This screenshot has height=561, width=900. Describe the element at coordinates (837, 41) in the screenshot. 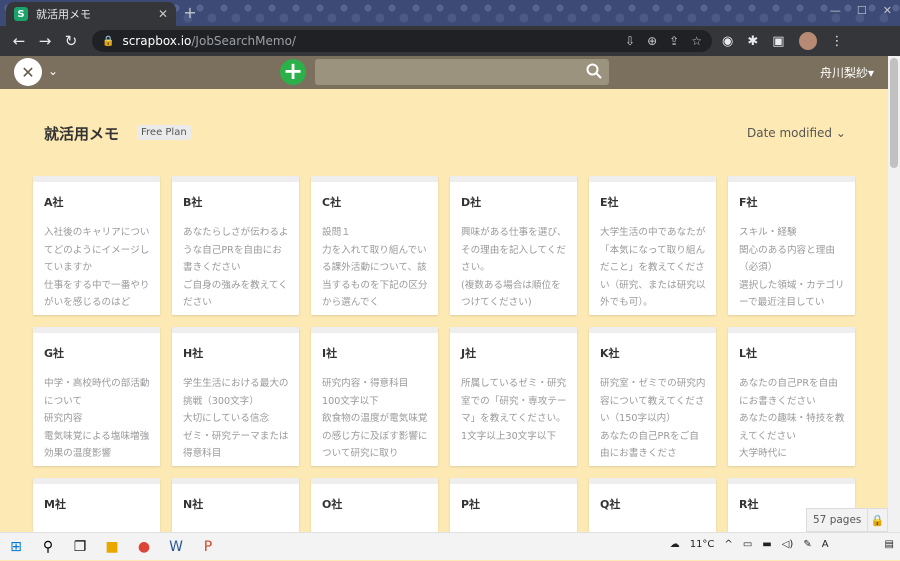

I see `browser-menu-icon: ⋮` at that location.